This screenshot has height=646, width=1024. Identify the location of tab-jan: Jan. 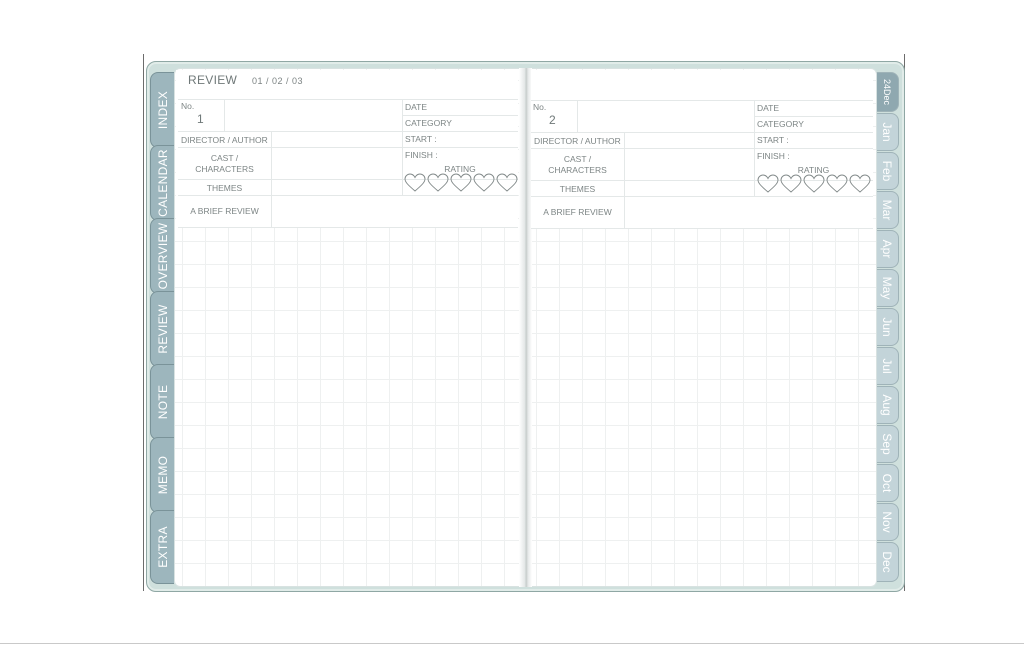
(887, 132).